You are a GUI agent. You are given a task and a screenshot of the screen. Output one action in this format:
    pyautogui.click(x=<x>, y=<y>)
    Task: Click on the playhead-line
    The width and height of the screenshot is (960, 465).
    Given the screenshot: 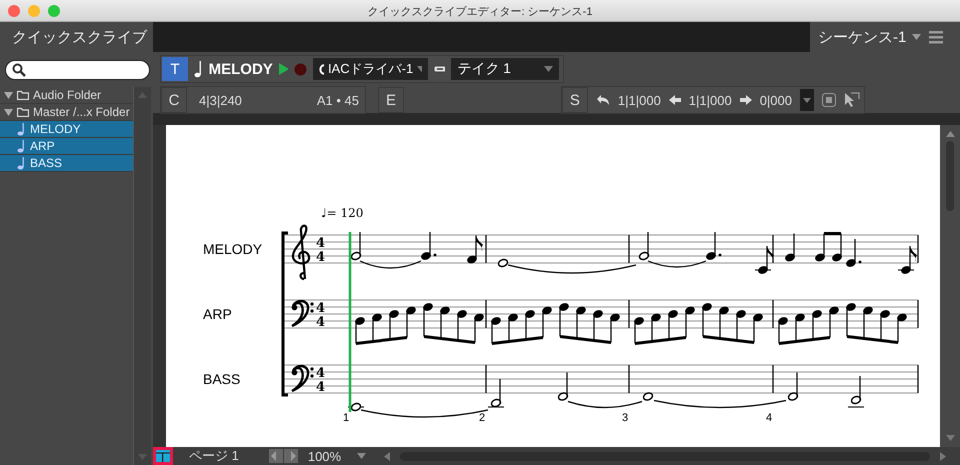 What is the action you would take?
    pyautogui.click(x=350, y=322)
    